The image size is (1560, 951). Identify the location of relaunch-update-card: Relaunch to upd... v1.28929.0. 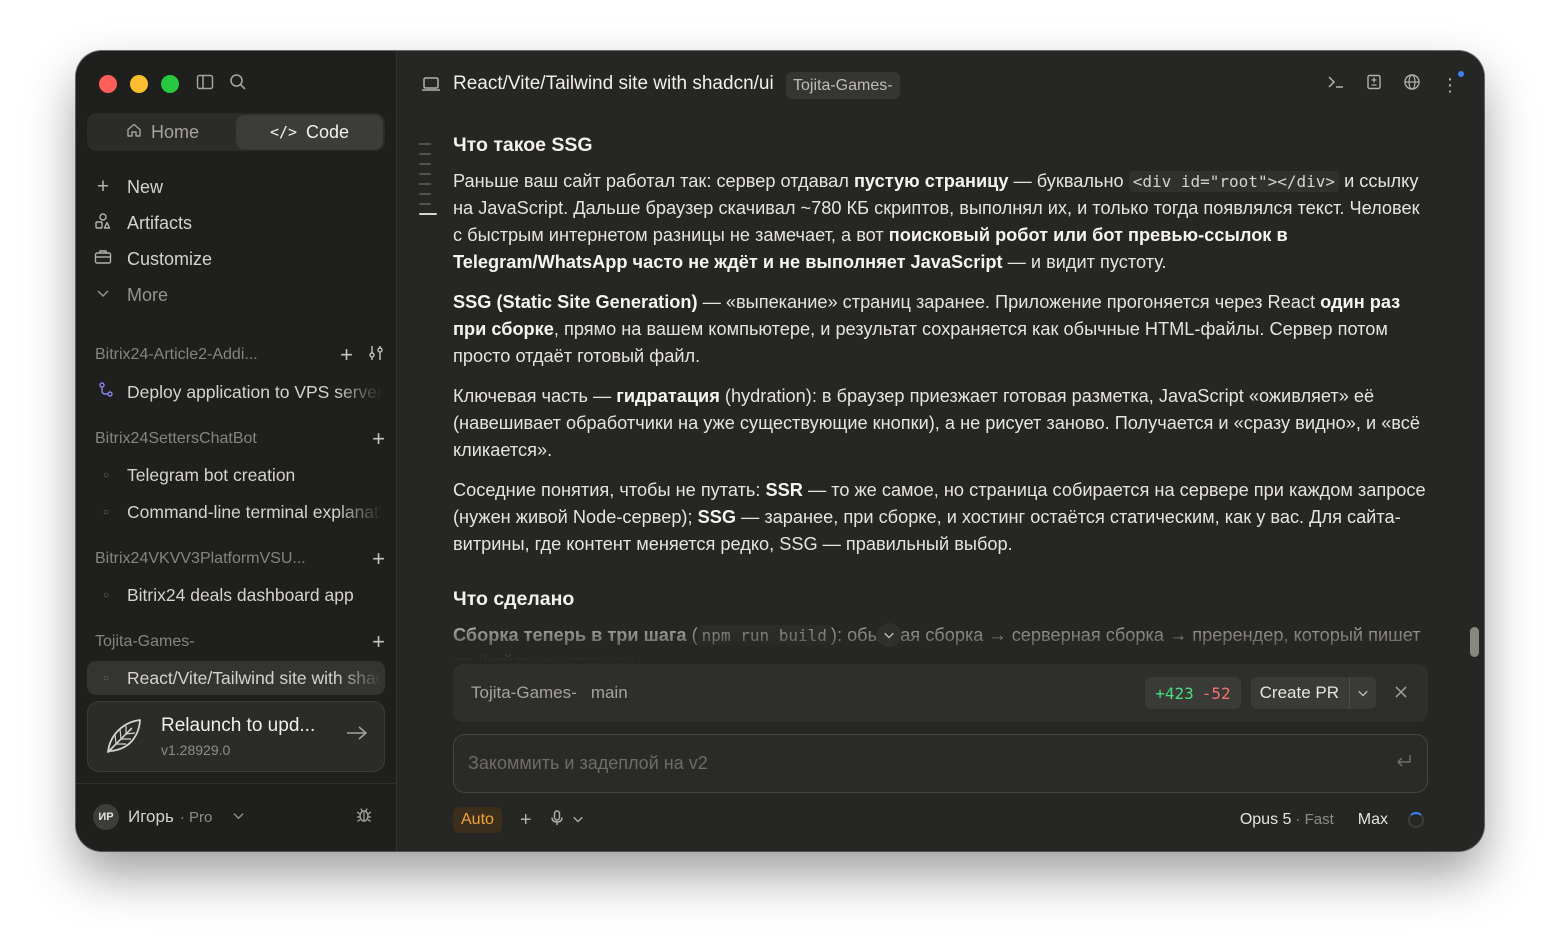
(236, 736).